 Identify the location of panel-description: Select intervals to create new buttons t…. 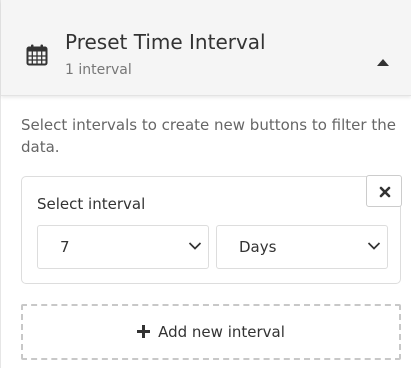
(208, 136).